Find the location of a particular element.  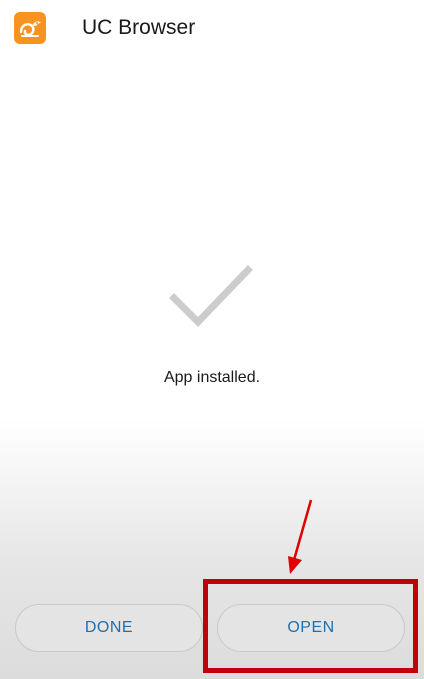

arrow-pointer-icon is located at coordinates (300, 538).